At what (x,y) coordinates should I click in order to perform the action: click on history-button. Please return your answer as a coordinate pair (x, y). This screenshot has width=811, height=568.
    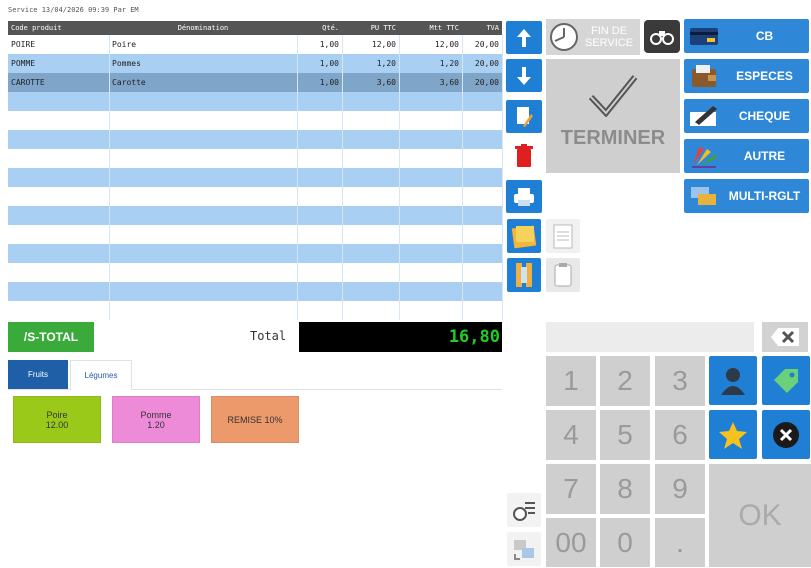
    Looking at the image, I should click on (524, 510).